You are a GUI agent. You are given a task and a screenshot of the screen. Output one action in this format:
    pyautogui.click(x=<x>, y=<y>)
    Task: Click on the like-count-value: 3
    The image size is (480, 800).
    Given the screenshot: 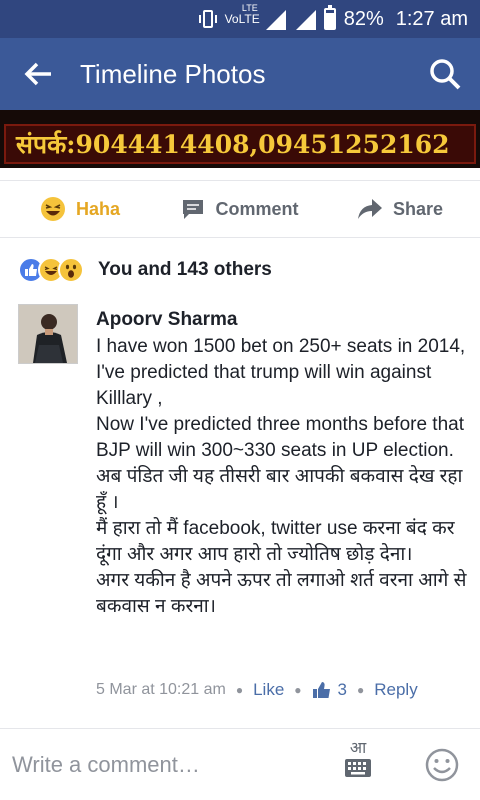 What is the action you would take?
    pyautogui.click(x=342, y=689)
    